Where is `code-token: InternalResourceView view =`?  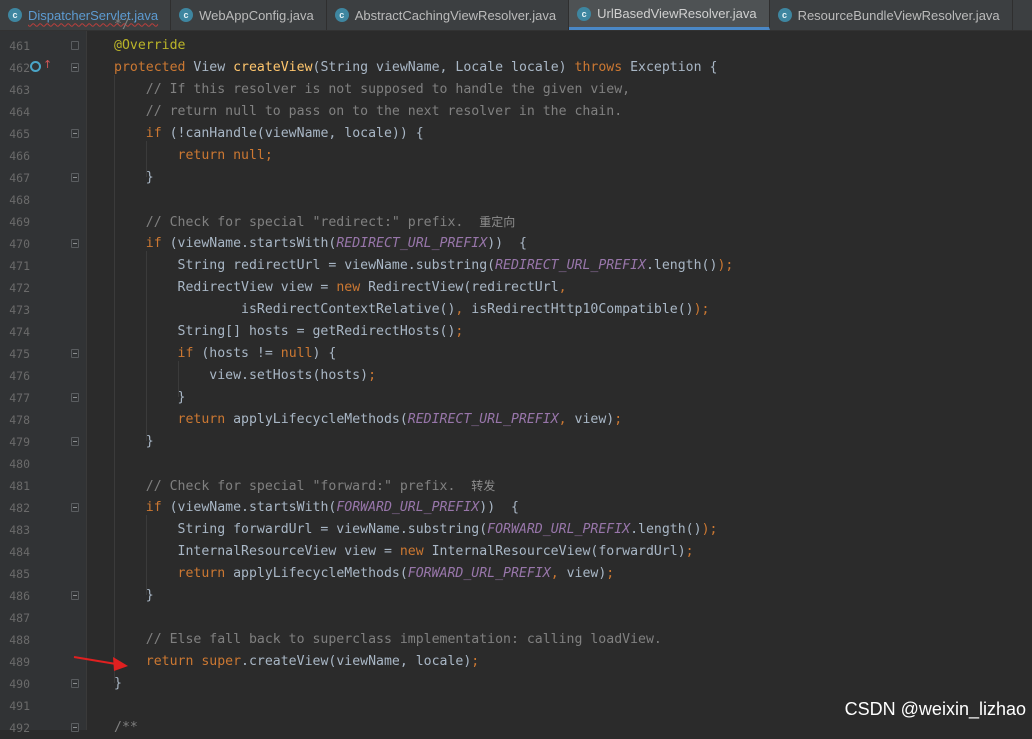
code-token: InternalResourceView view = is located at coordinates (257, 551).